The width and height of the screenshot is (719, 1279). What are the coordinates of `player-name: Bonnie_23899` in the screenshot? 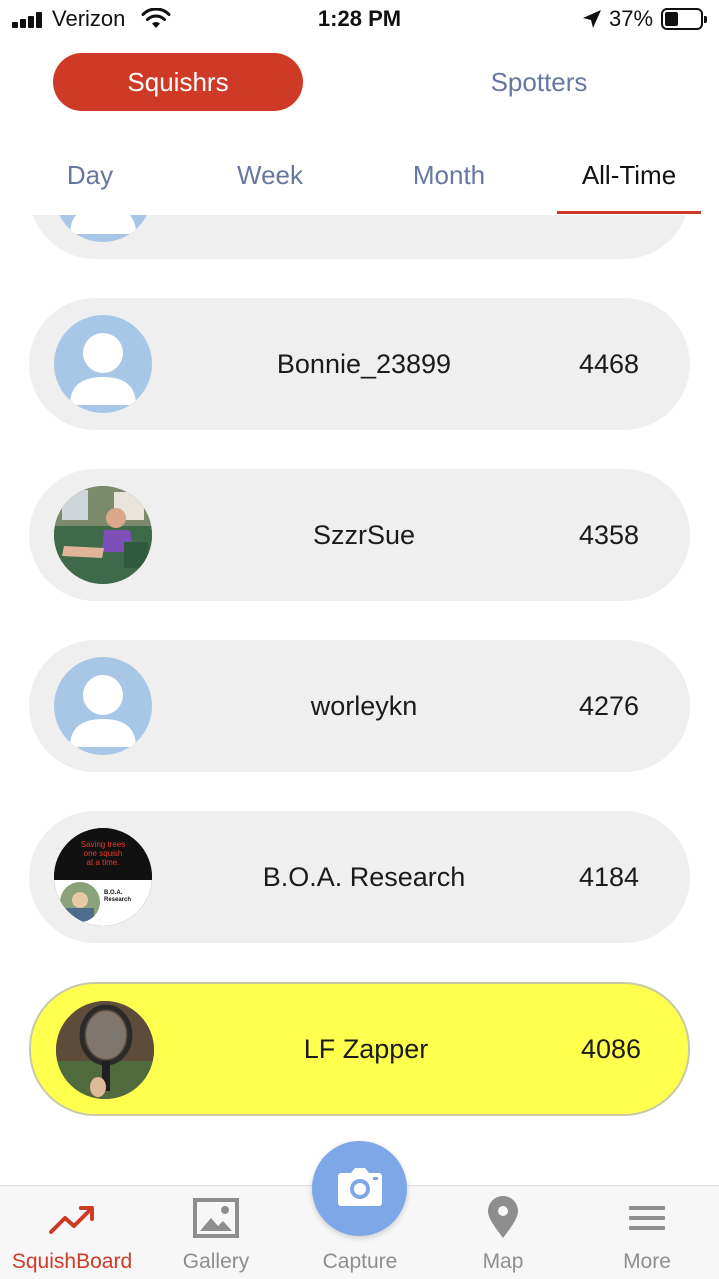 It's located at (364, 363).